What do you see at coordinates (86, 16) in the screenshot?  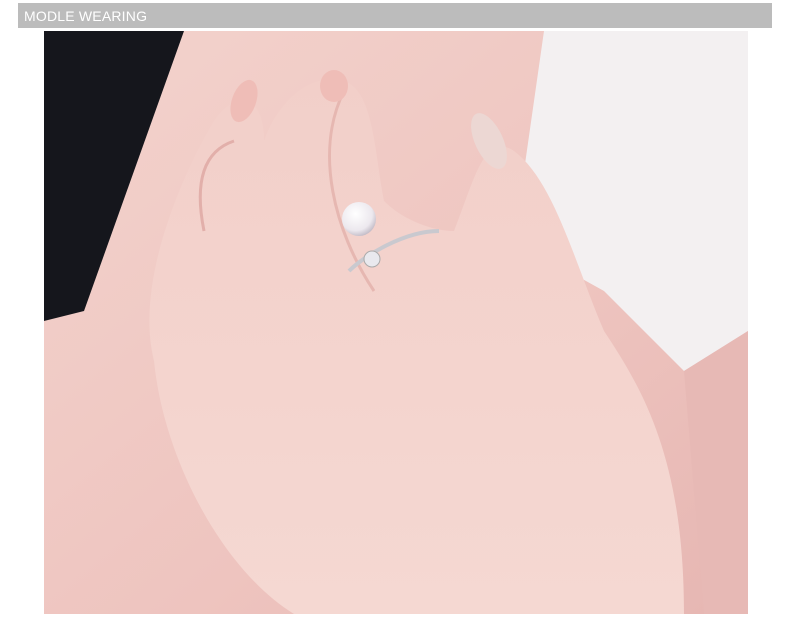 I see `section-title: MODLE WEARING` at bounding box center [86, 16].